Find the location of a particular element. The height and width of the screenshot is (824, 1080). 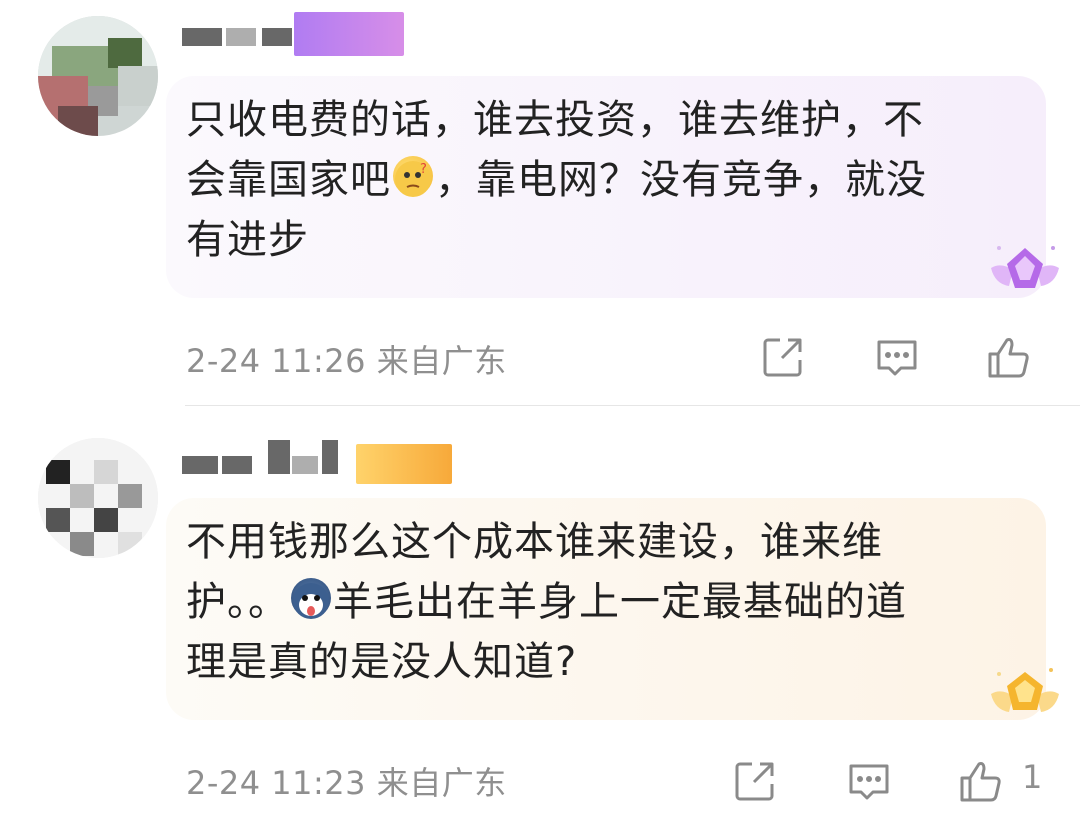

gold-medal-icon is located at coordinates (1025, 694).